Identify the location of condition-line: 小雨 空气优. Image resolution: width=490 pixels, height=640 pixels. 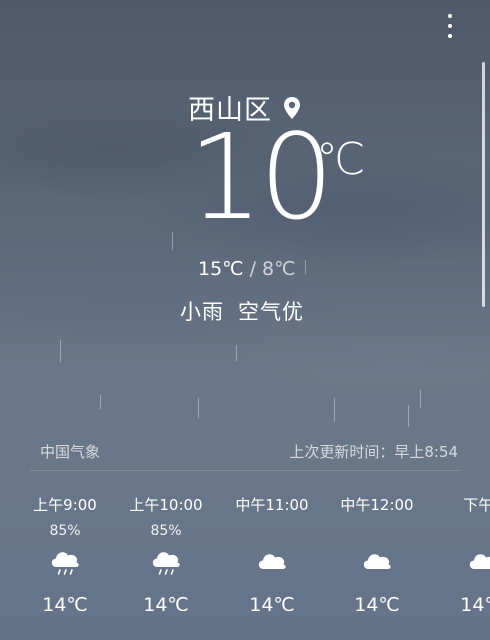
(245, 311).